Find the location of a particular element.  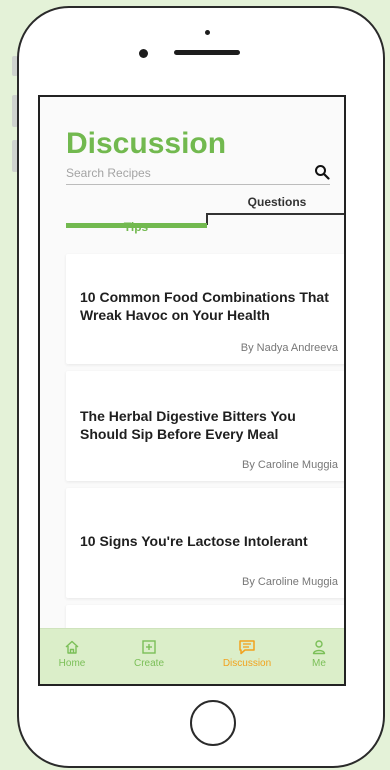

search-bar is located at coordinates (198, 174).